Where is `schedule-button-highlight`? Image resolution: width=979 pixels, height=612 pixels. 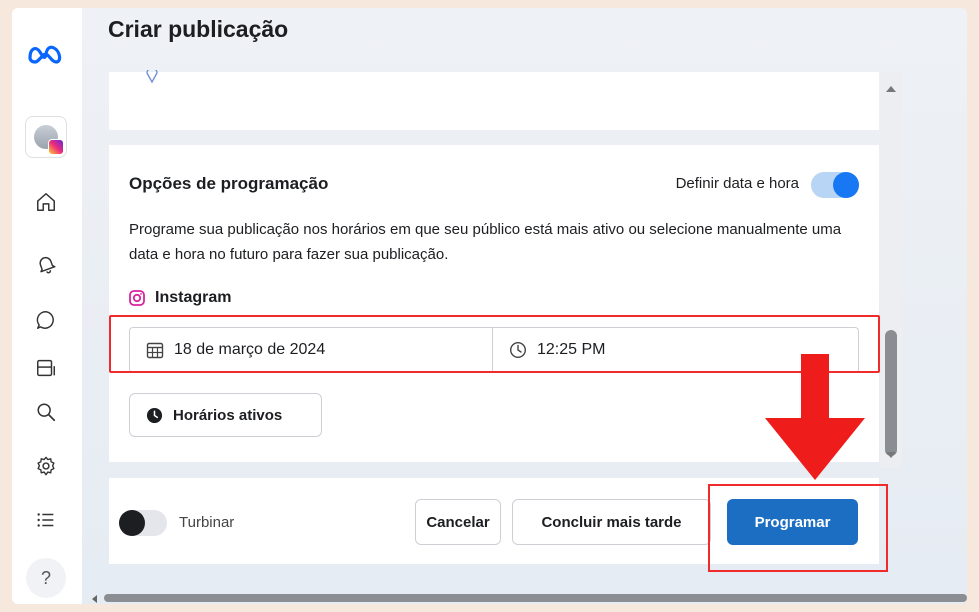 schedule-button-highlight is located at coordinates (798, 528).